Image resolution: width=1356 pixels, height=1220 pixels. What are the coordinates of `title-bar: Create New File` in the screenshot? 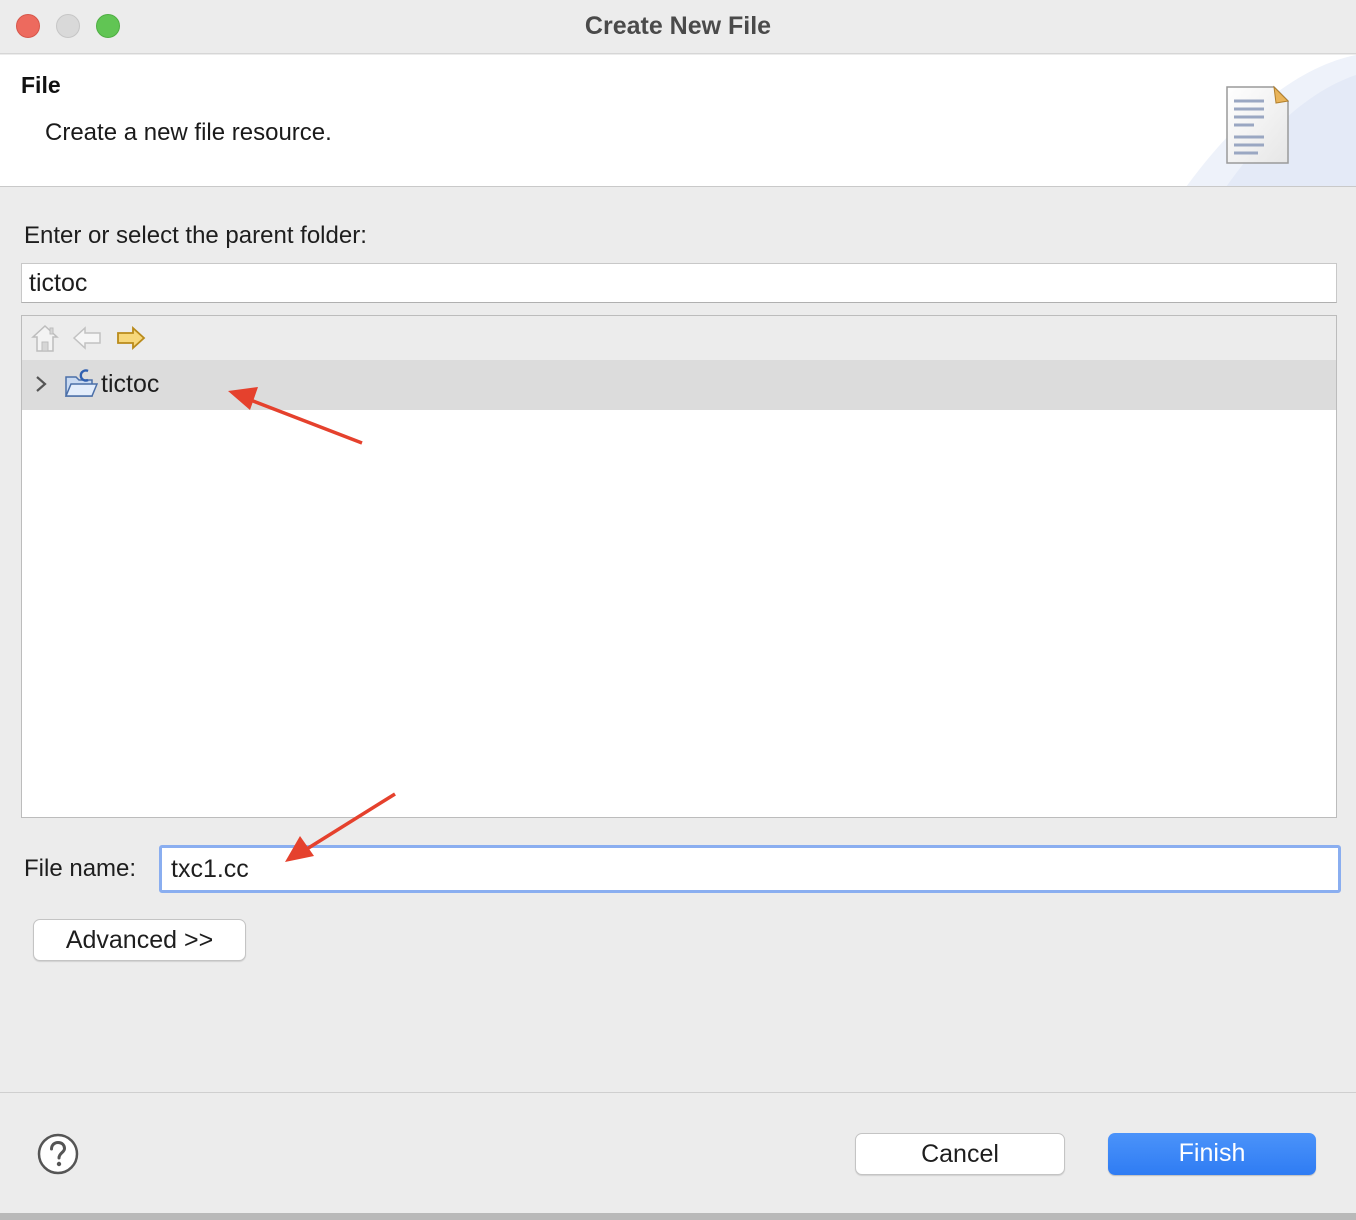 It's located at (678, 27).